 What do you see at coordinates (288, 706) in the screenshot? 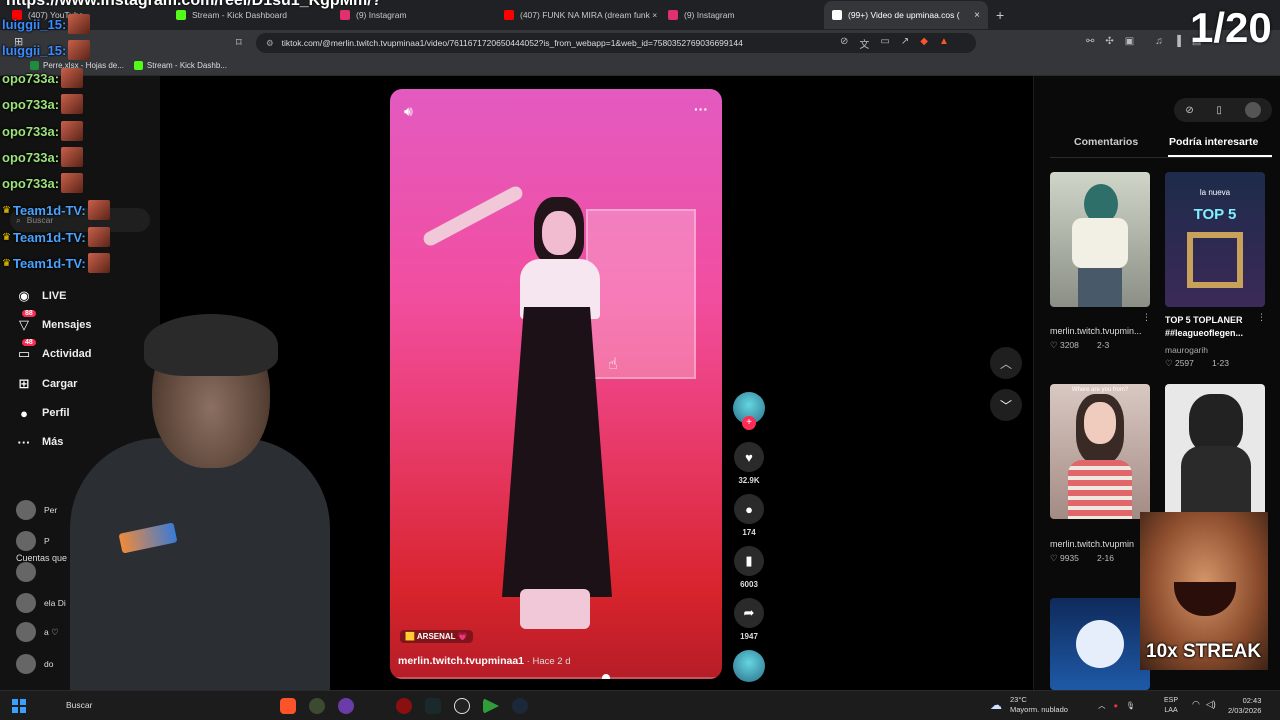
I see `brave-browser-icon` at bounding box center [288, 706].